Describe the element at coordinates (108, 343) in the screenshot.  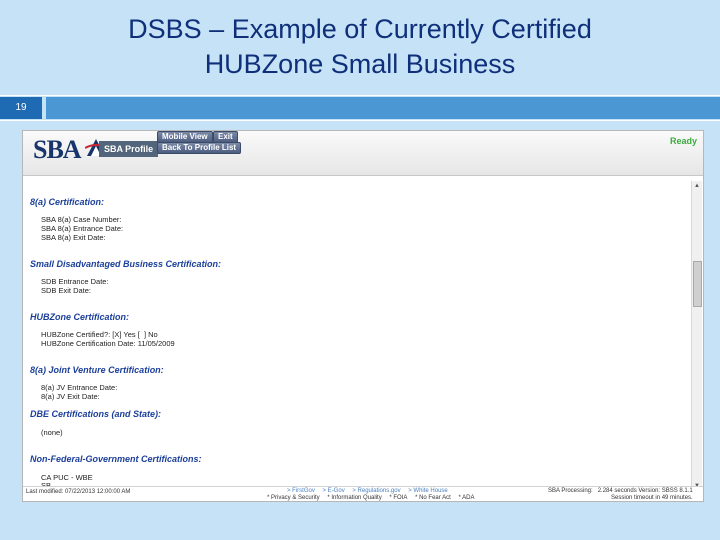
I see `field-hubzone-cert-date: HUBZone Certification Date: 11/05/2009` at that location.